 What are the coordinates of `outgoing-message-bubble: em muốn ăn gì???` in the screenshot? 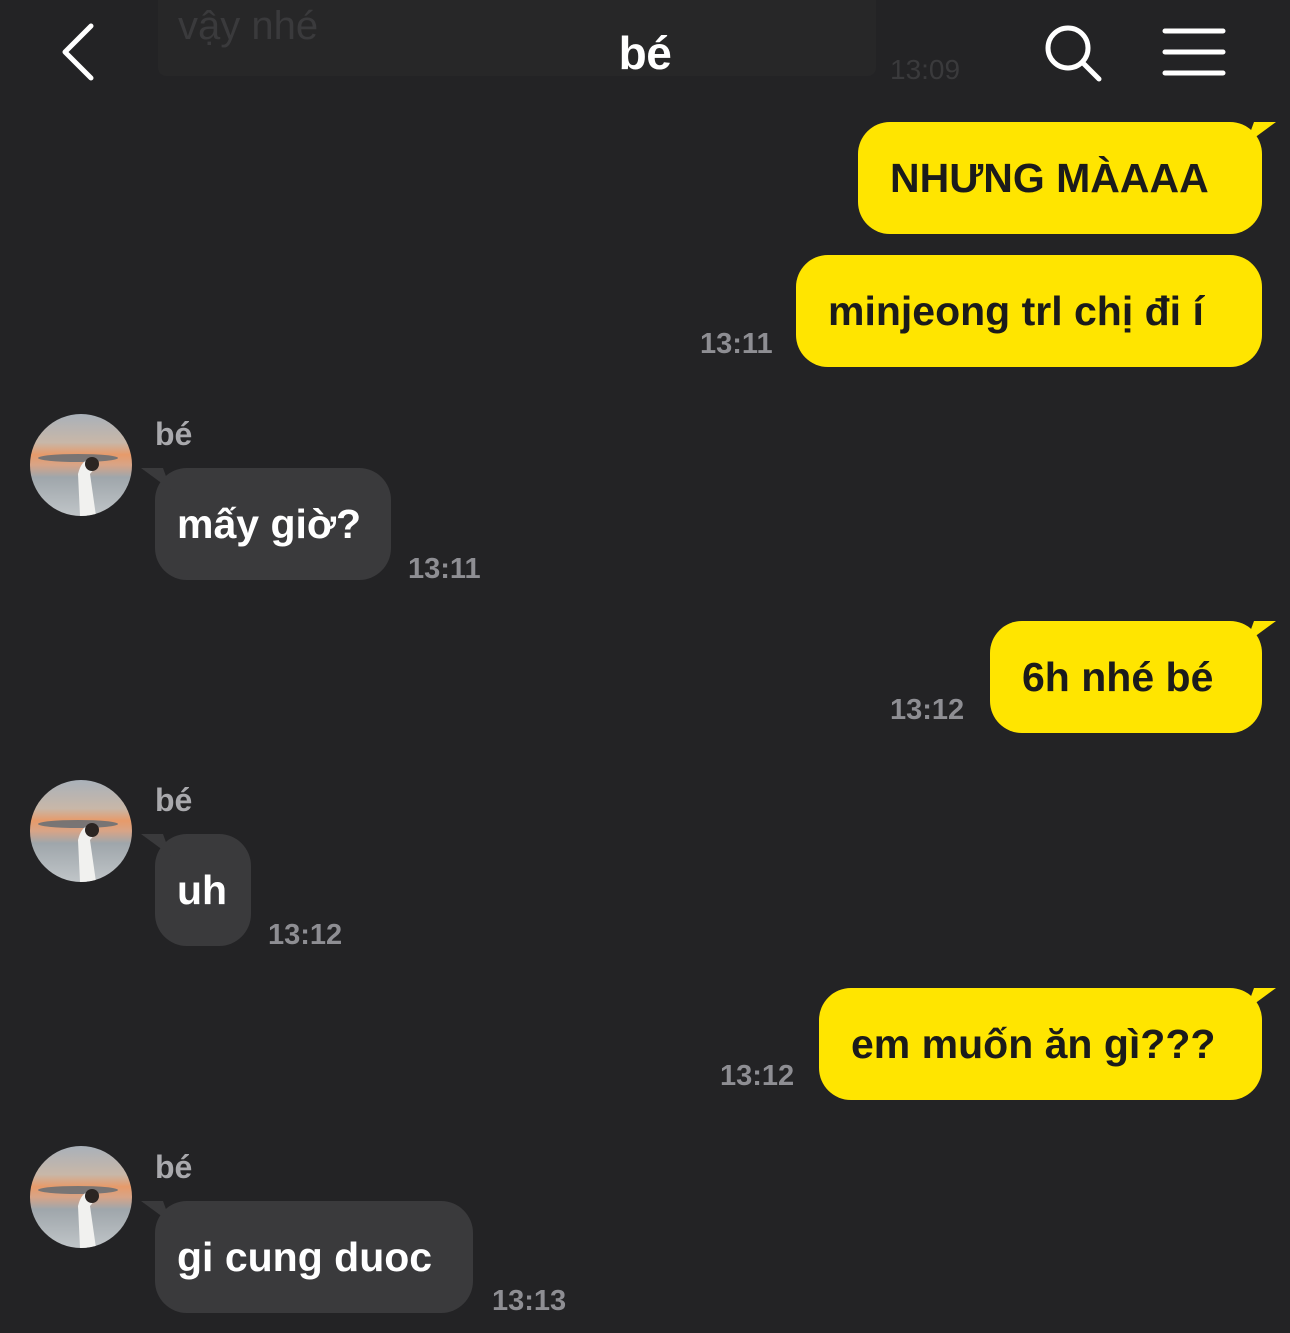 It's located at (1040, 1044).